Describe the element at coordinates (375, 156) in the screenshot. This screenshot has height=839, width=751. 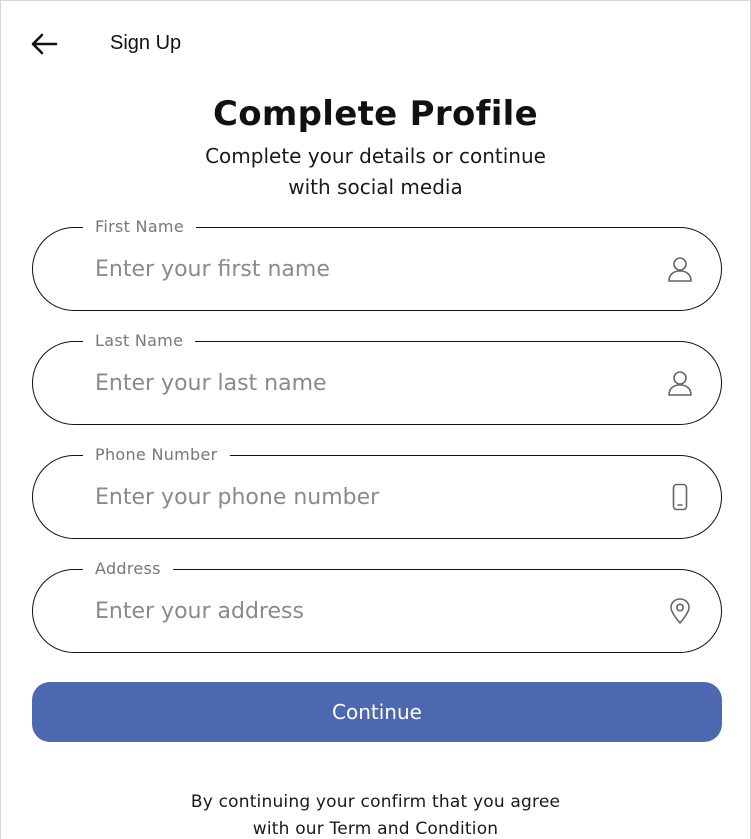
I see `subtitle-line-1: Complete your details or continue` at that location.